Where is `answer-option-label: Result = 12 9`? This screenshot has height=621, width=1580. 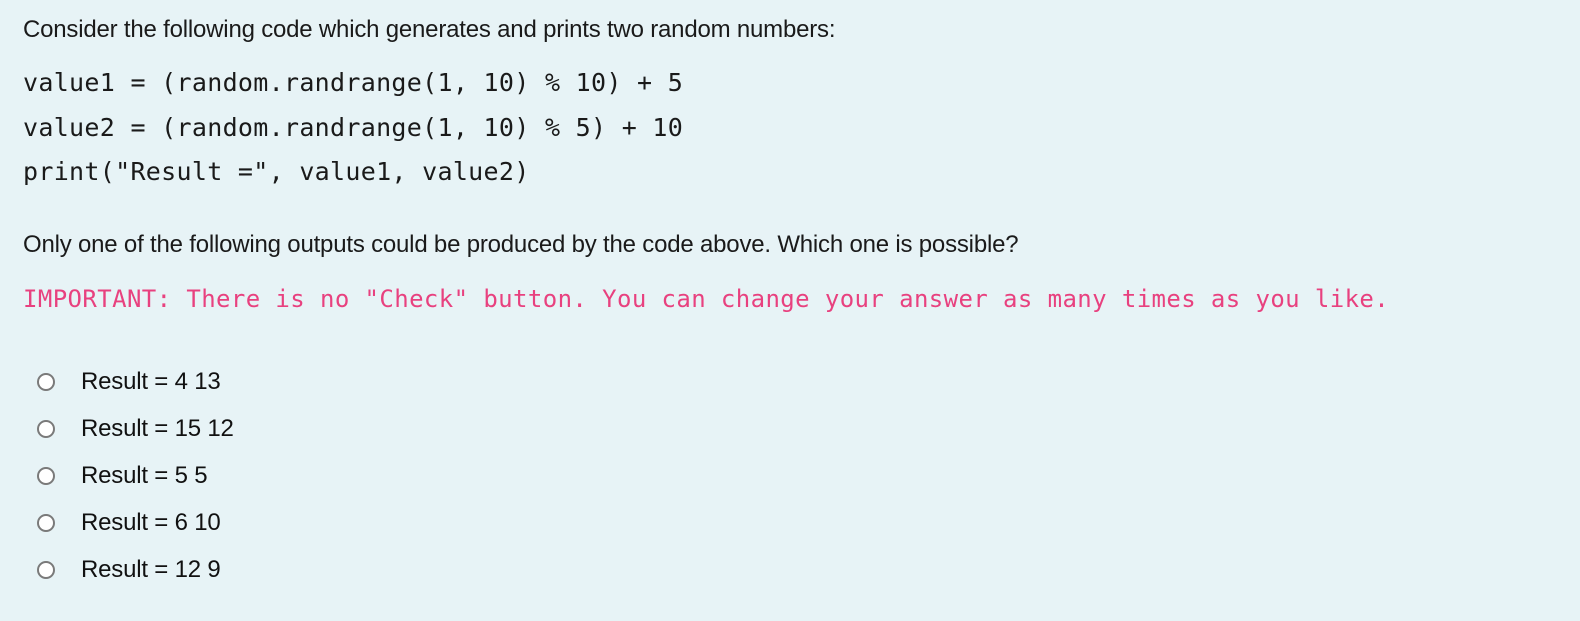 answer-option-label: Result = 12 9 is located at coordinates (151, 569).